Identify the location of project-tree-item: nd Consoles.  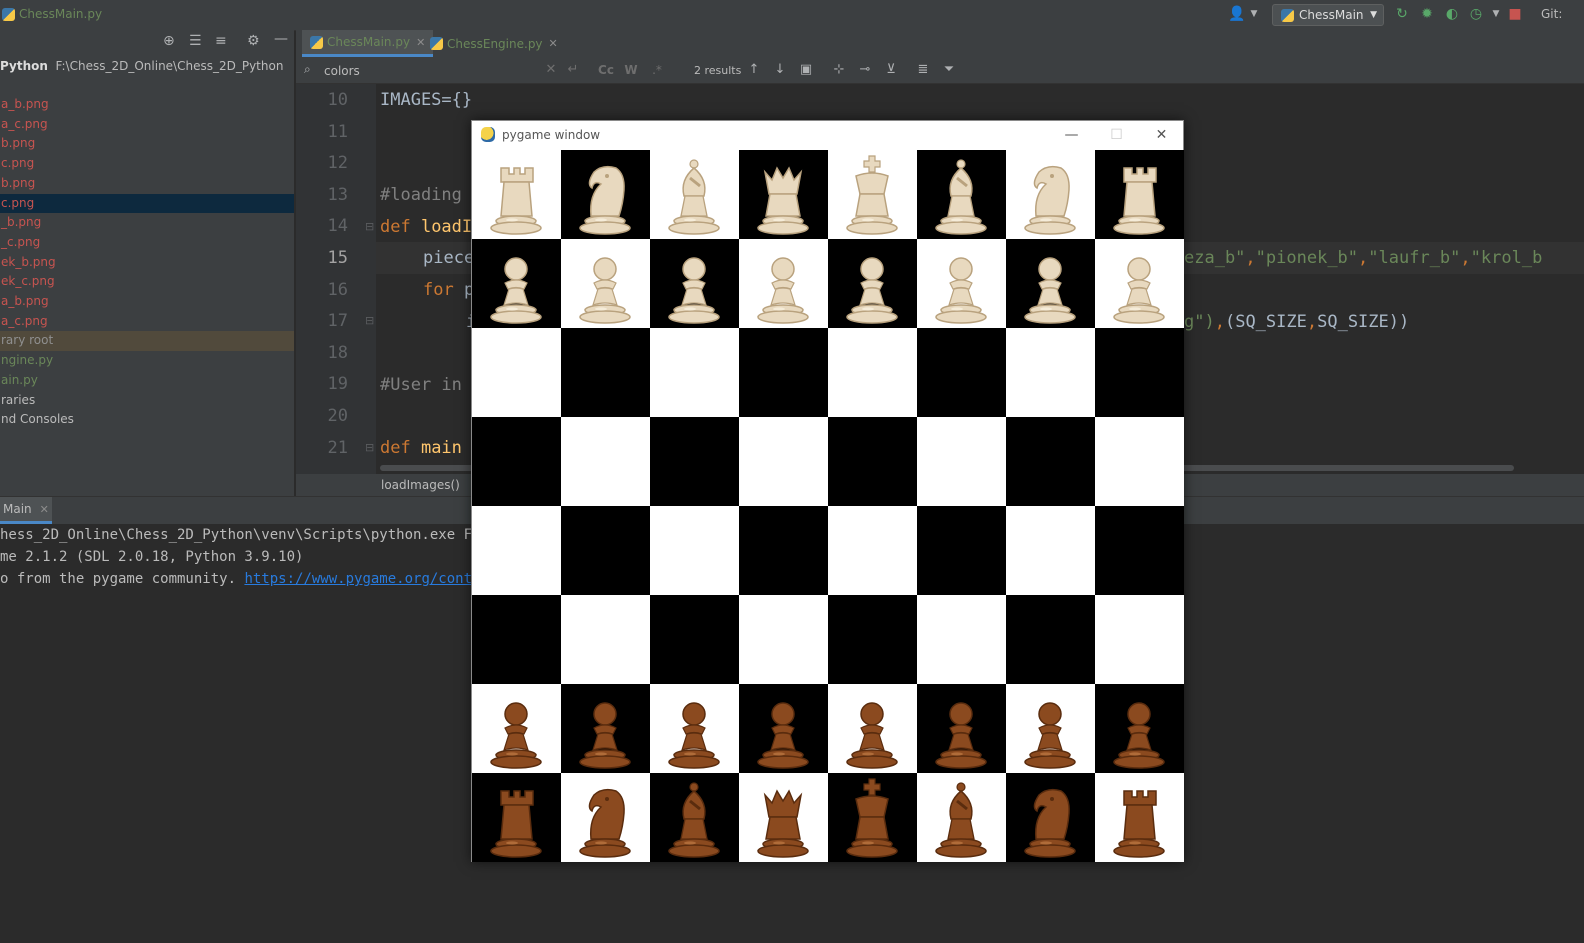
(147, 420).